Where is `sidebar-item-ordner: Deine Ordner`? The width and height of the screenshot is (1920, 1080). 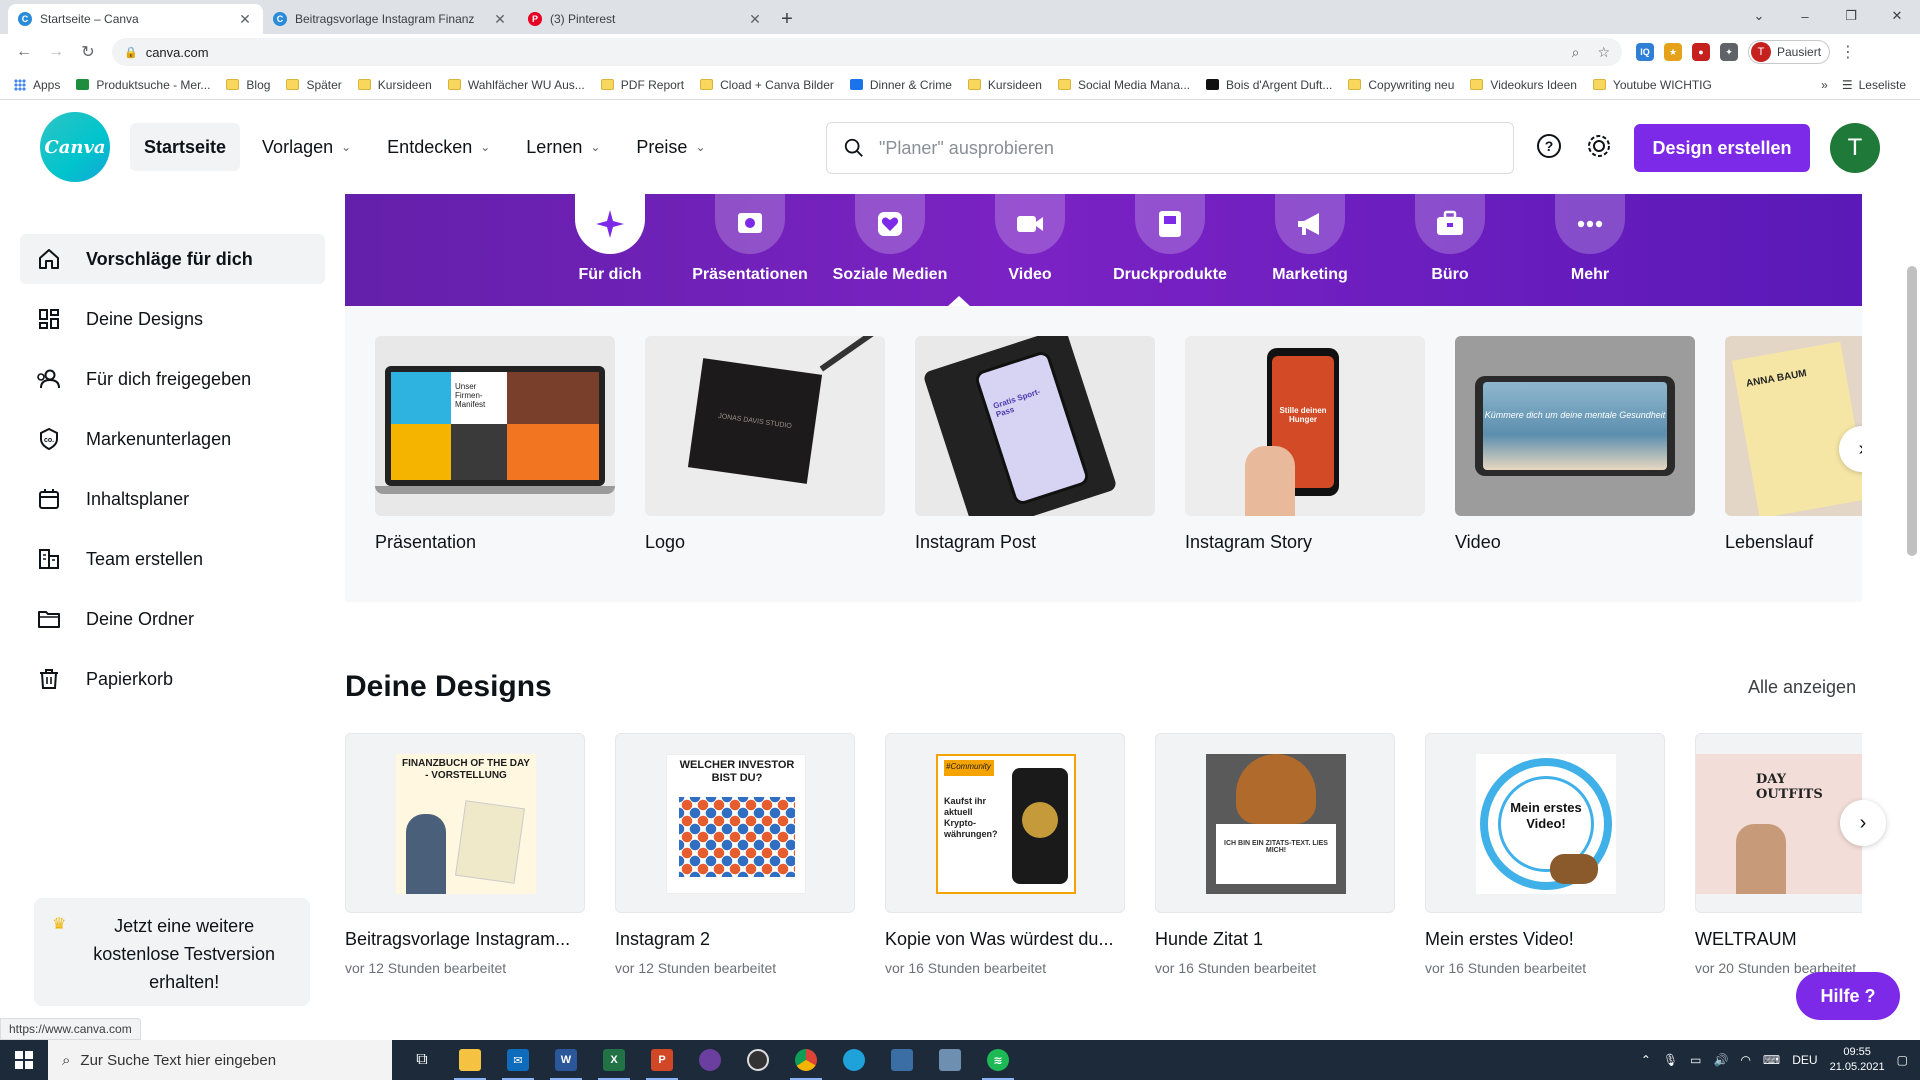
sidebar-item-ordner: Deine Ordner is located at coordinates (172, 619).